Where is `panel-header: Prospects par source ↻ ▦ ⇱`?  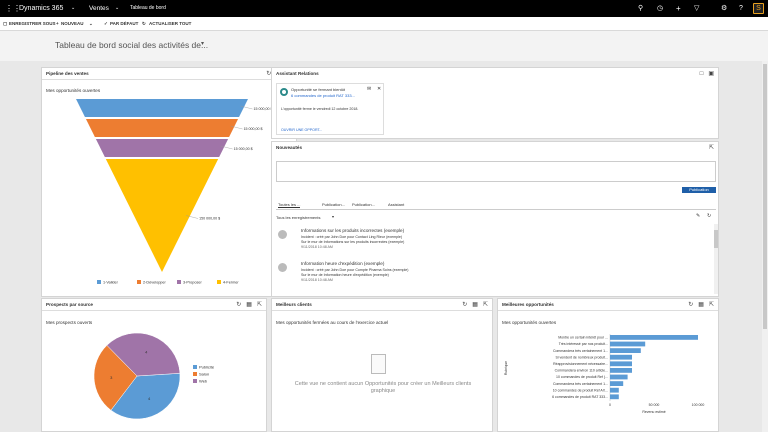
panel-header: Prospects par source ↻ ▦ ⇱ is located at coordinates (154, 305).